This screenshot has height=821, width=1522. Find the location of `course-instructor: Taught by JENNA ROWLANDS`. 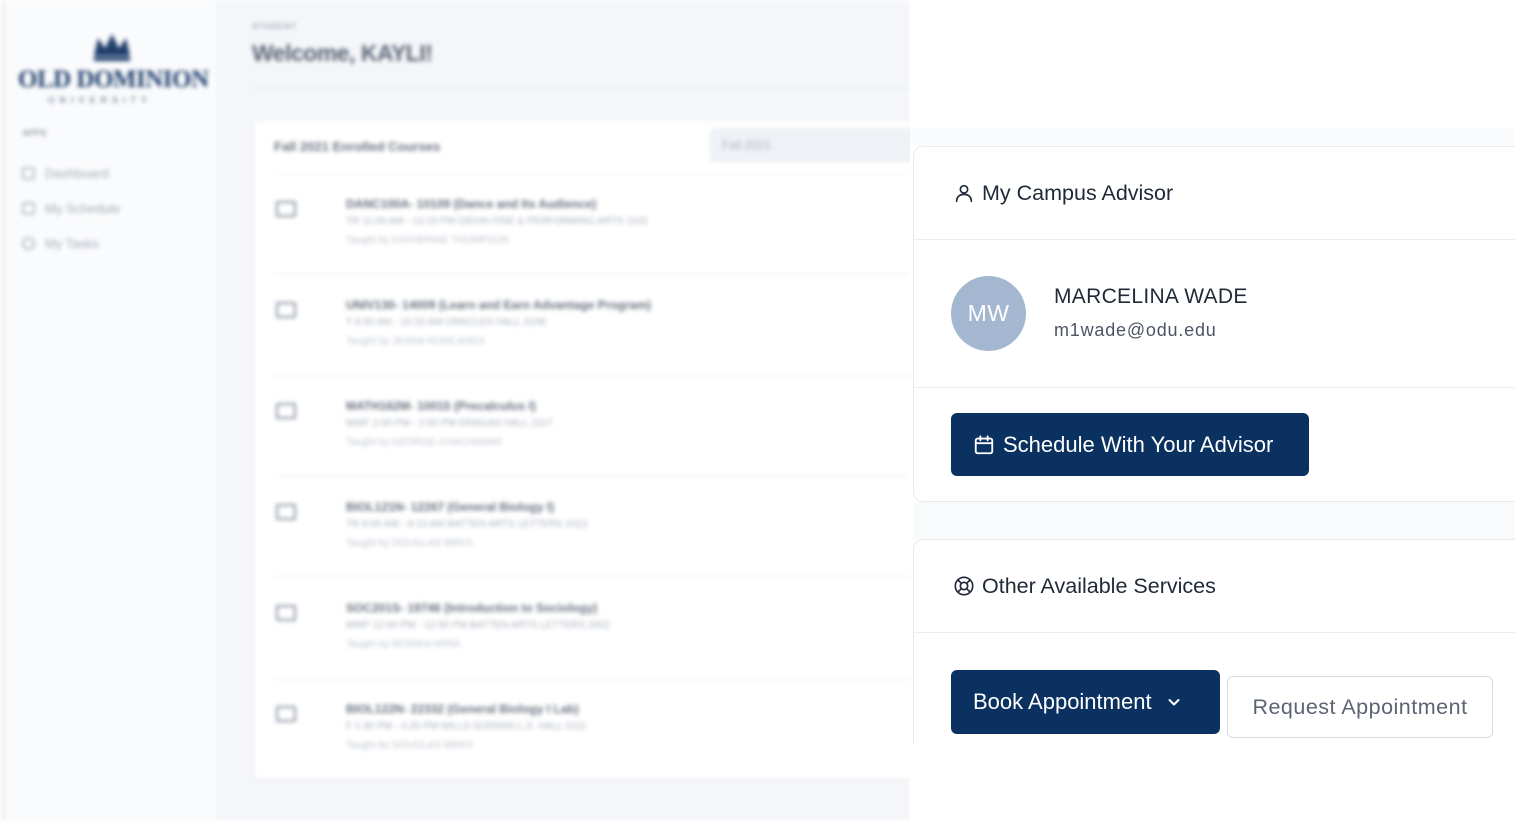

course-instructor: Taught by JENNA ROWLANDS is located at coordinates (415, 341).